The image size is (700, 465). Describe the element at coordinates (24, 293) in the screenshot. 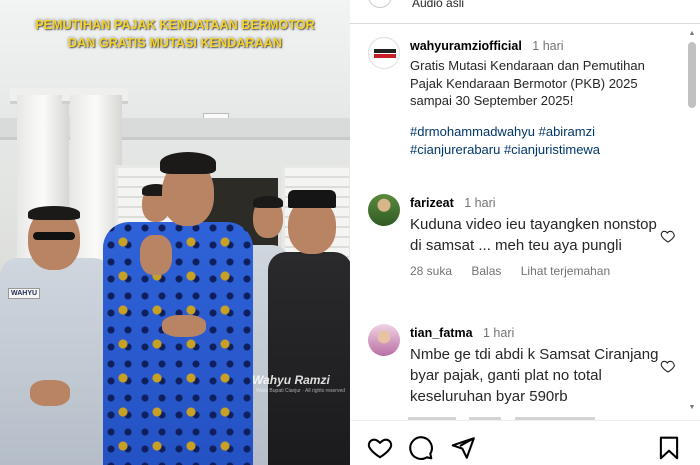

I see `name-tag: WAHYU` at that location.